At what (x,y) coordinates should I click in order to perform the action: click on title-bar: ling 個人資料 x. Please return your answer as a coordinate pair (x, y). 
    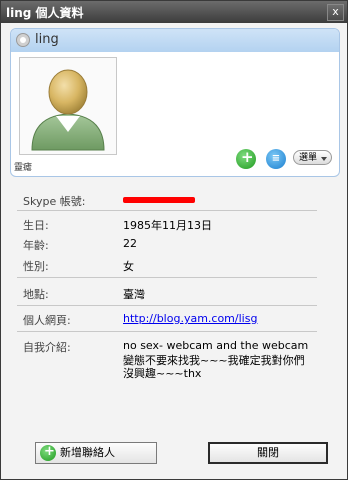
    Looking at the image, I should click on (174, 12).